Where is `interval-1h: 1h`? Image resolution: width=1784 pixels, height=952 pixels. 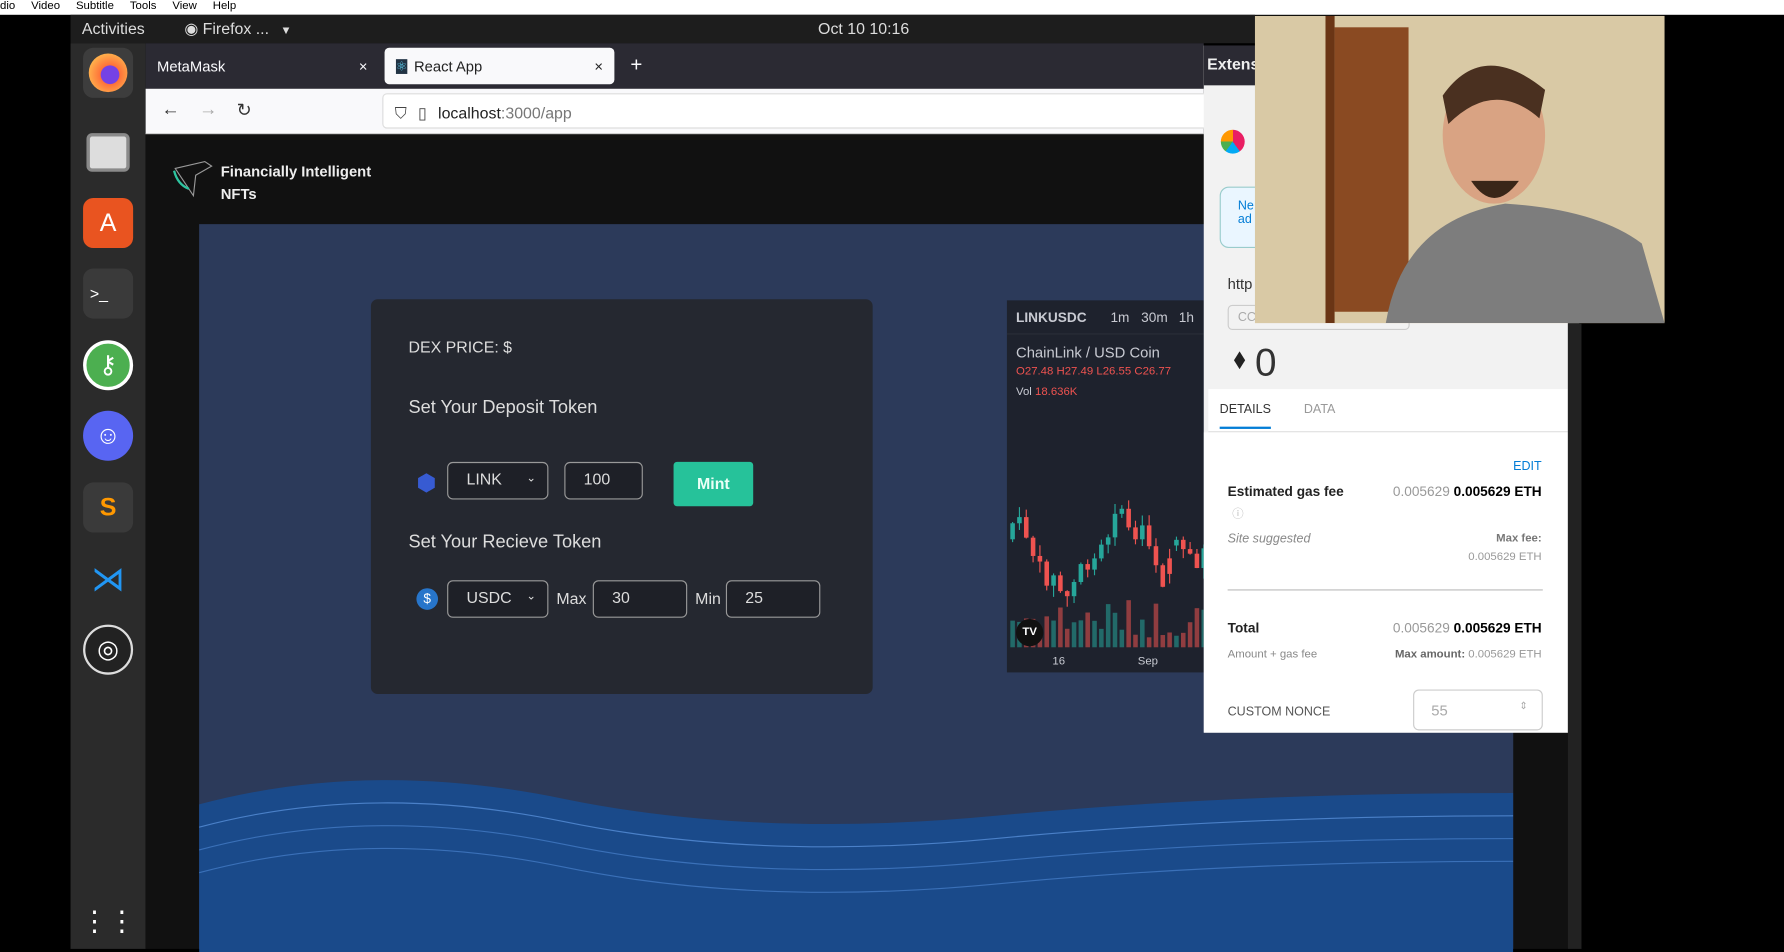 interval-1h: 1h is located at coordinates (1186, 317).